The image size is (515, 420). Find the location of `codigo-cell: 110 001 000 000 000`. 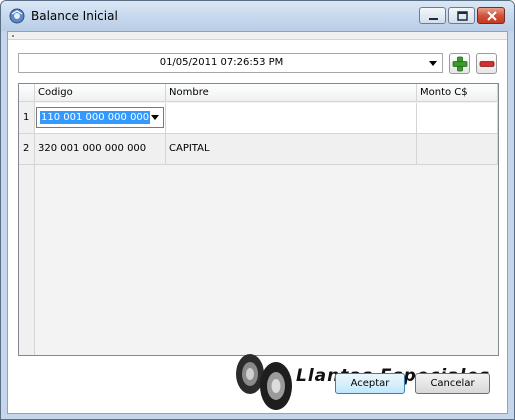

codigo-cell: 110 001 000 000 000 is located at coordinates (100, 118).